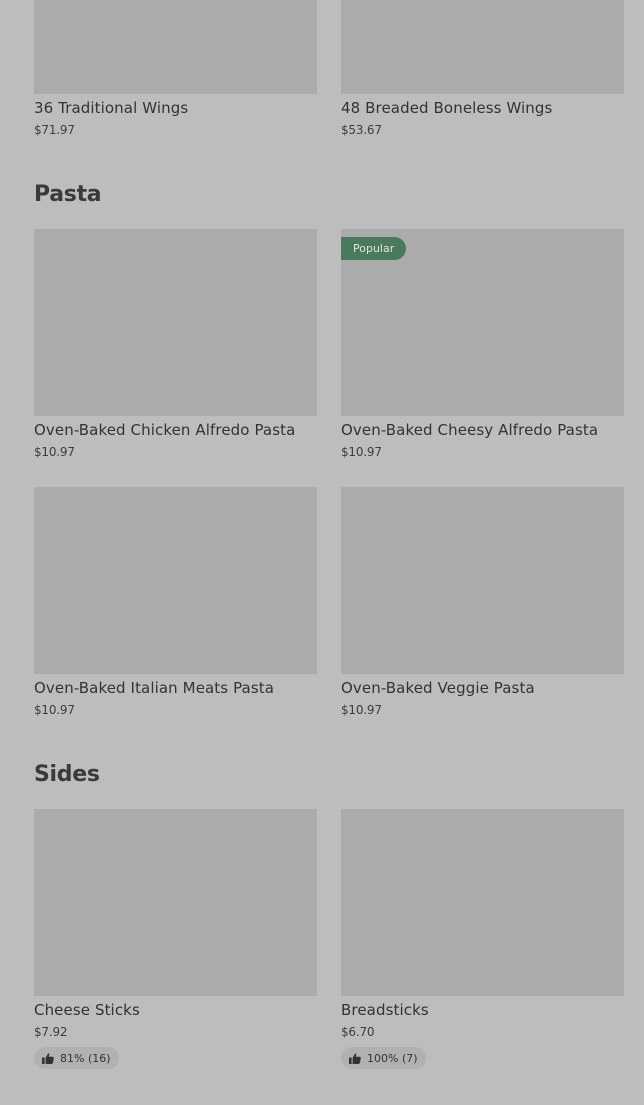 This screenshot has height=1105, width=644. I want to click on menu-item-card: 36 Traditional Wings $71.97, so click(175, 72).